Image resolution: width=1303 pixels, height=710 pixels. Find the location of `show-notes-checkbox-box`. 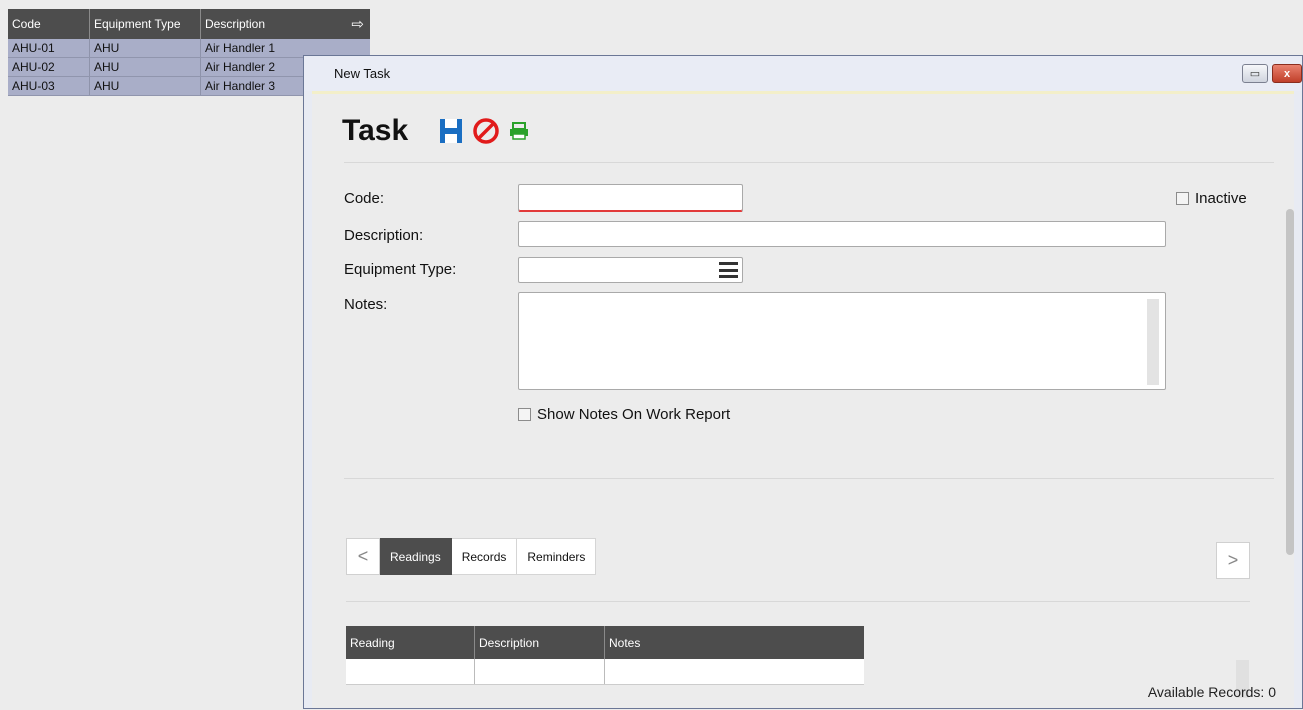

show-notes-checkbox-box is located at coordinates (524, 414).